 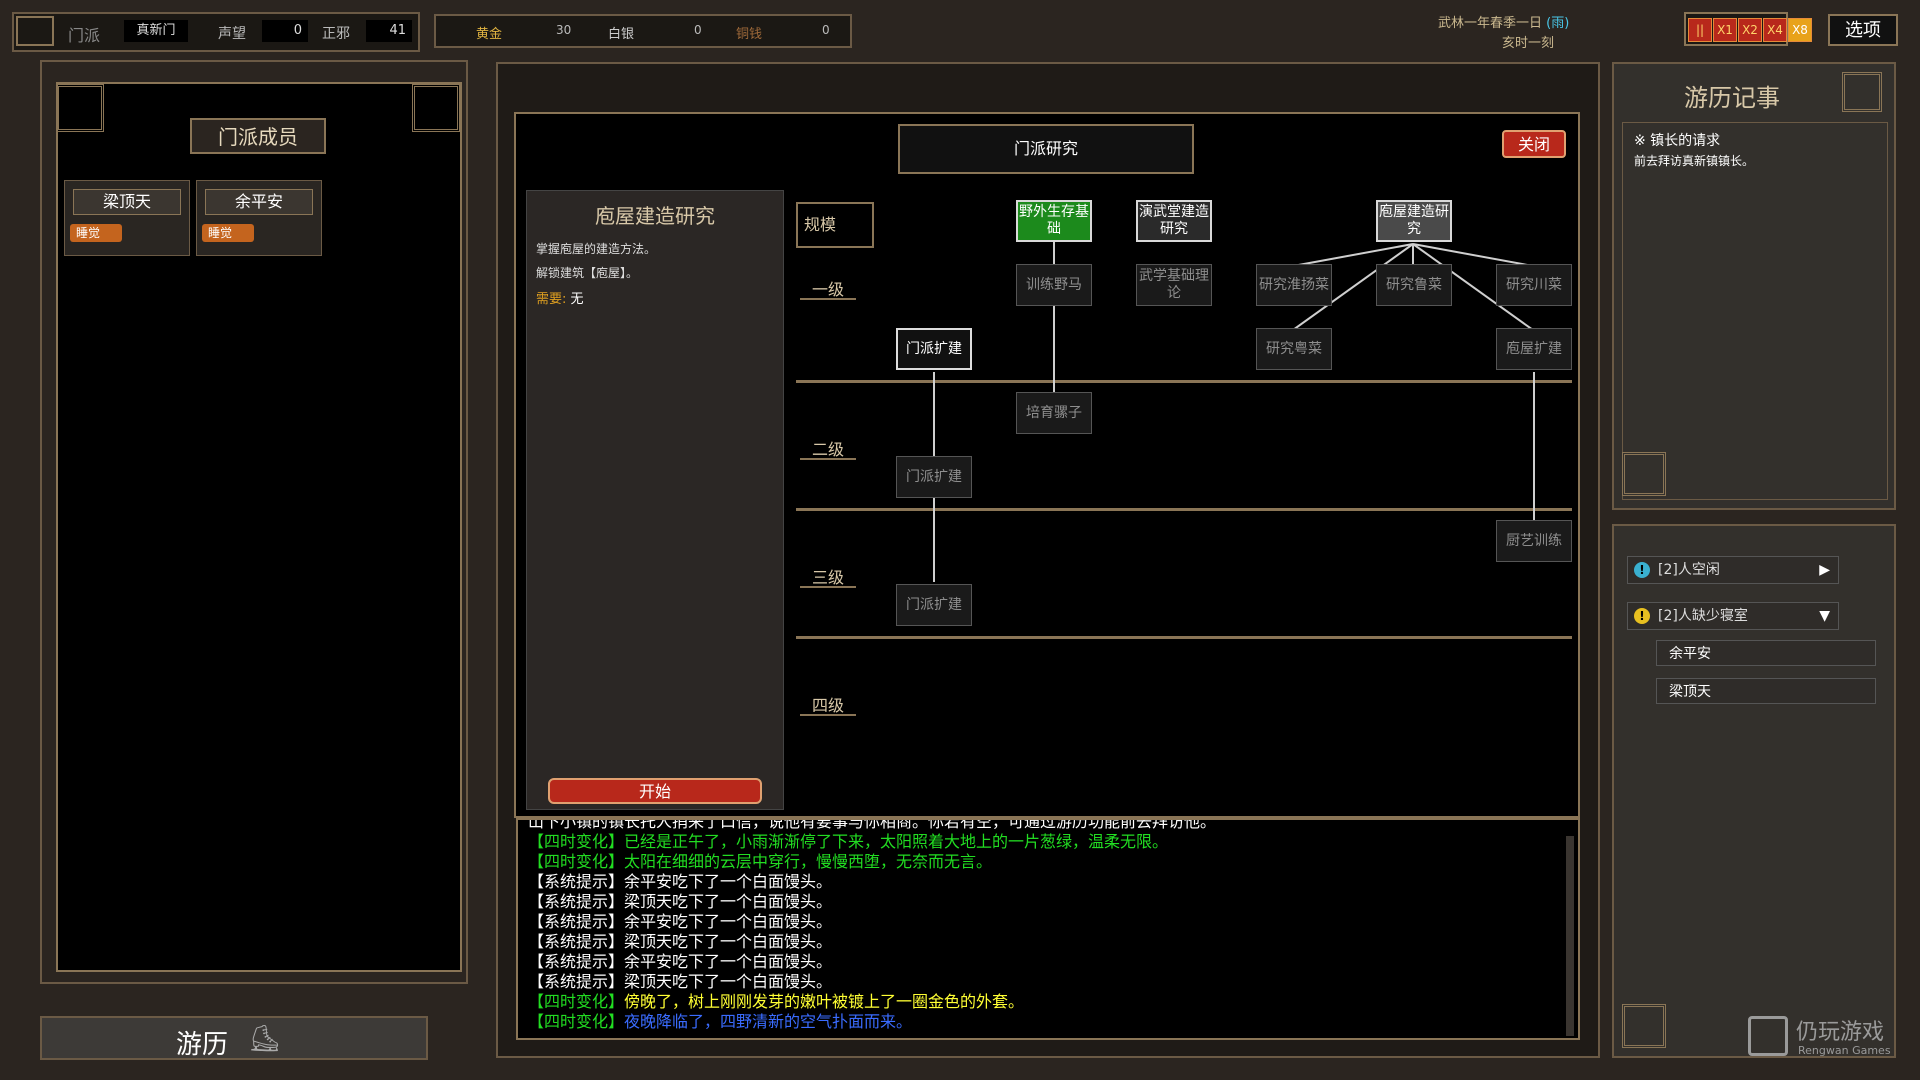 I want to click on alert-member-item: 梁顶天, so click(x=1766, y=691).